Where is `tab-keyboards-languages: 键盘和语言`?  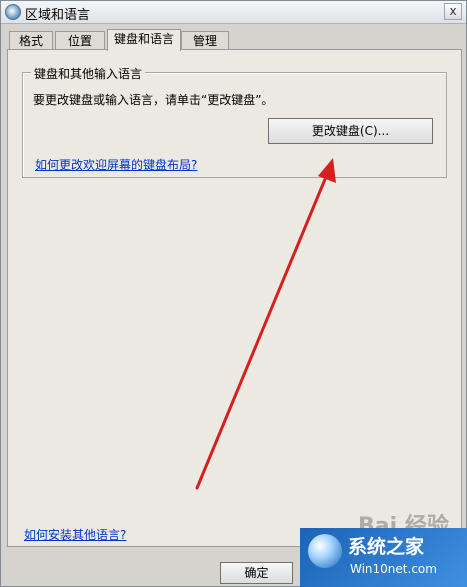
tab-keyboards-languages: 键盘和语言 is located at coordinates (144, 40).